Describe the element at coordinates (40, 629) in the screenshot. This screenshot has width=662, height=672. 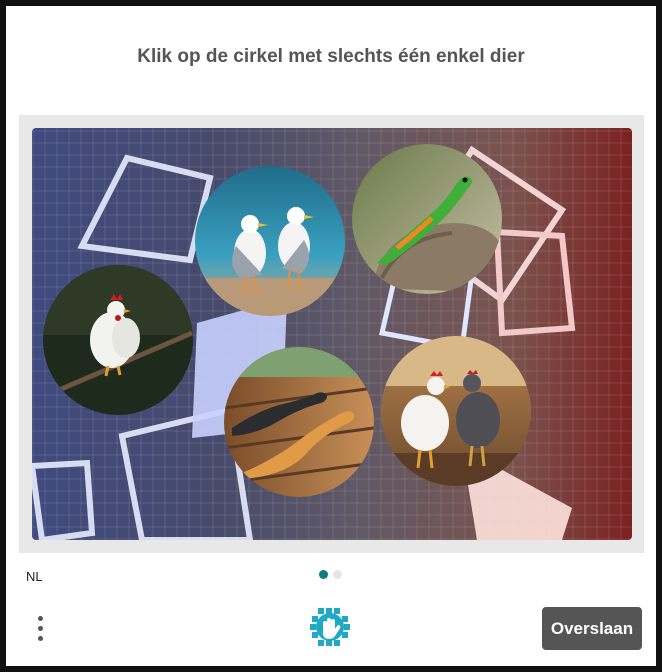
I see `menu-button` at that location.